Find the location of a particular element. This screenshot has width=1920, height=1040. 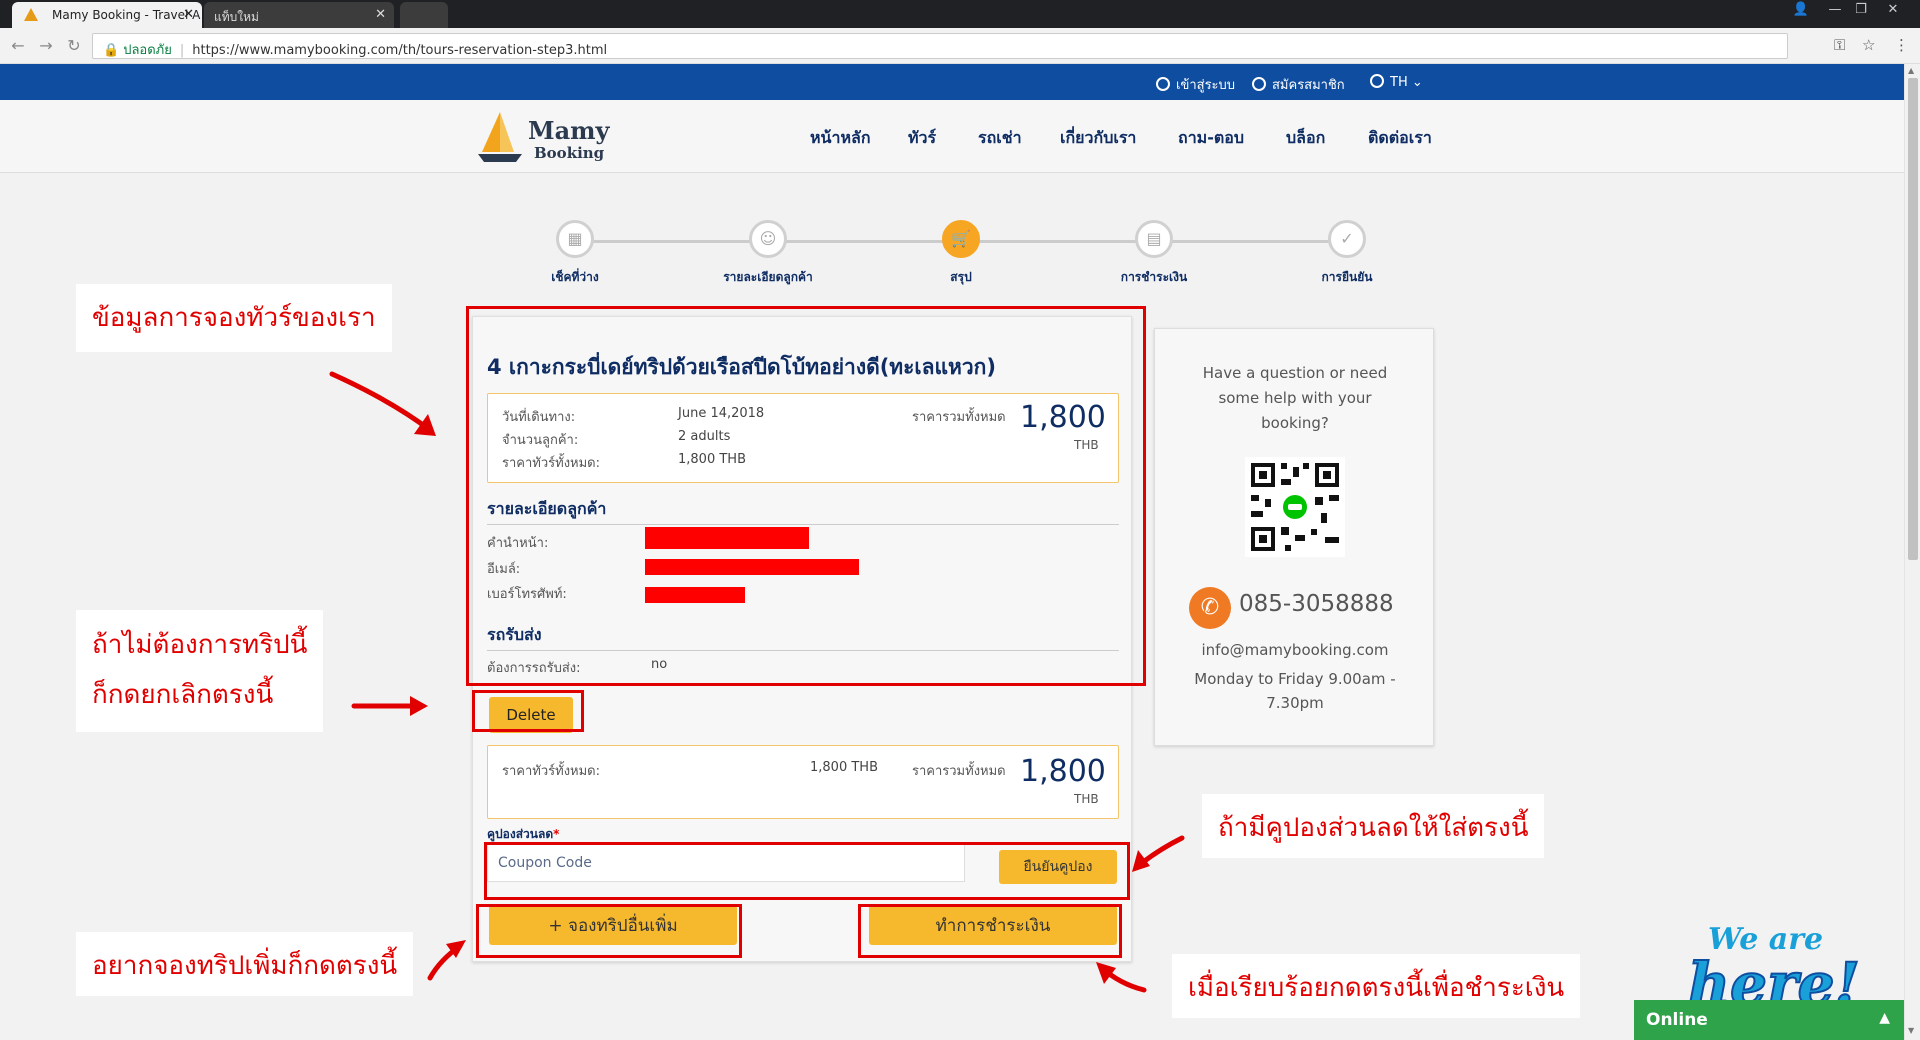

nav-home: หน้าหลัก is located at coordinates (840, 138).